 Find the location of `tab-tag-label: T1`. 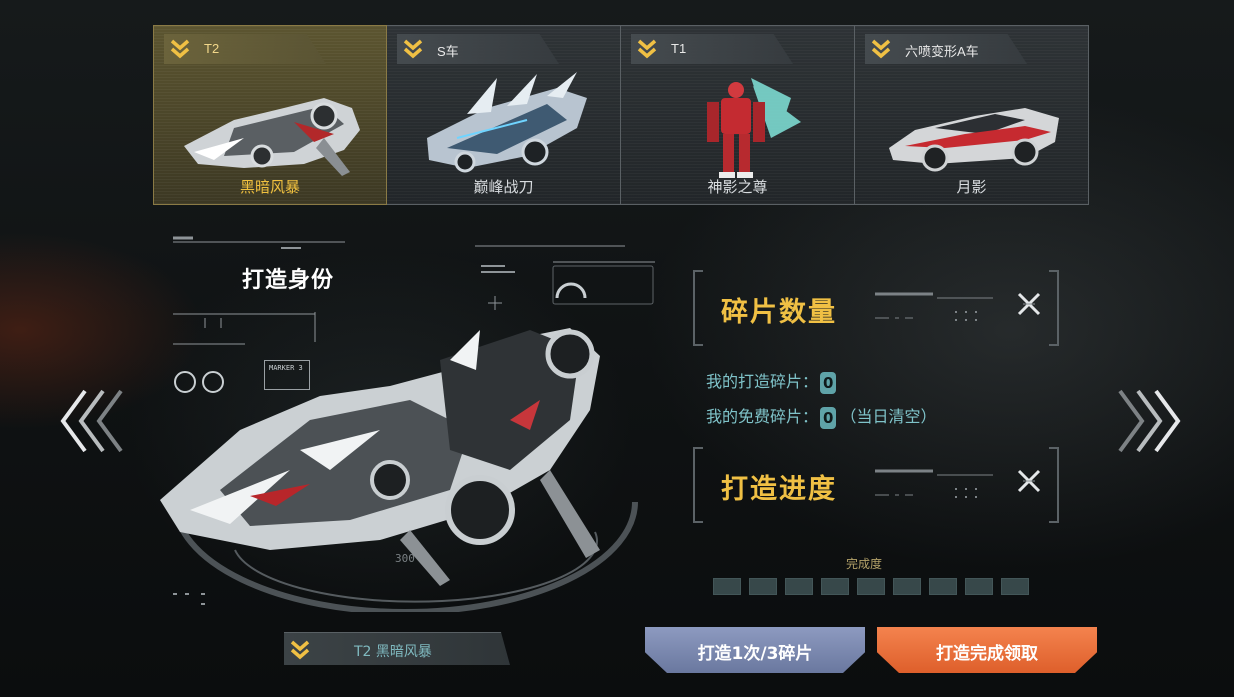

tab-tag-label: T1 is located at coordinates (679, 48).